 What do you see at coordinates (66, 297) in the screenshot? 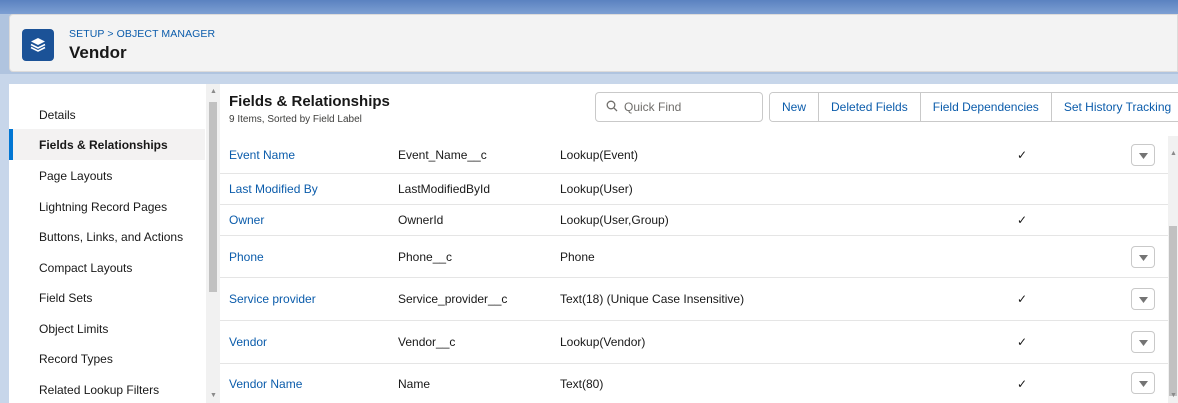
I see `sidebar-item-label: Field Sets` at bounding box center [66, 297].